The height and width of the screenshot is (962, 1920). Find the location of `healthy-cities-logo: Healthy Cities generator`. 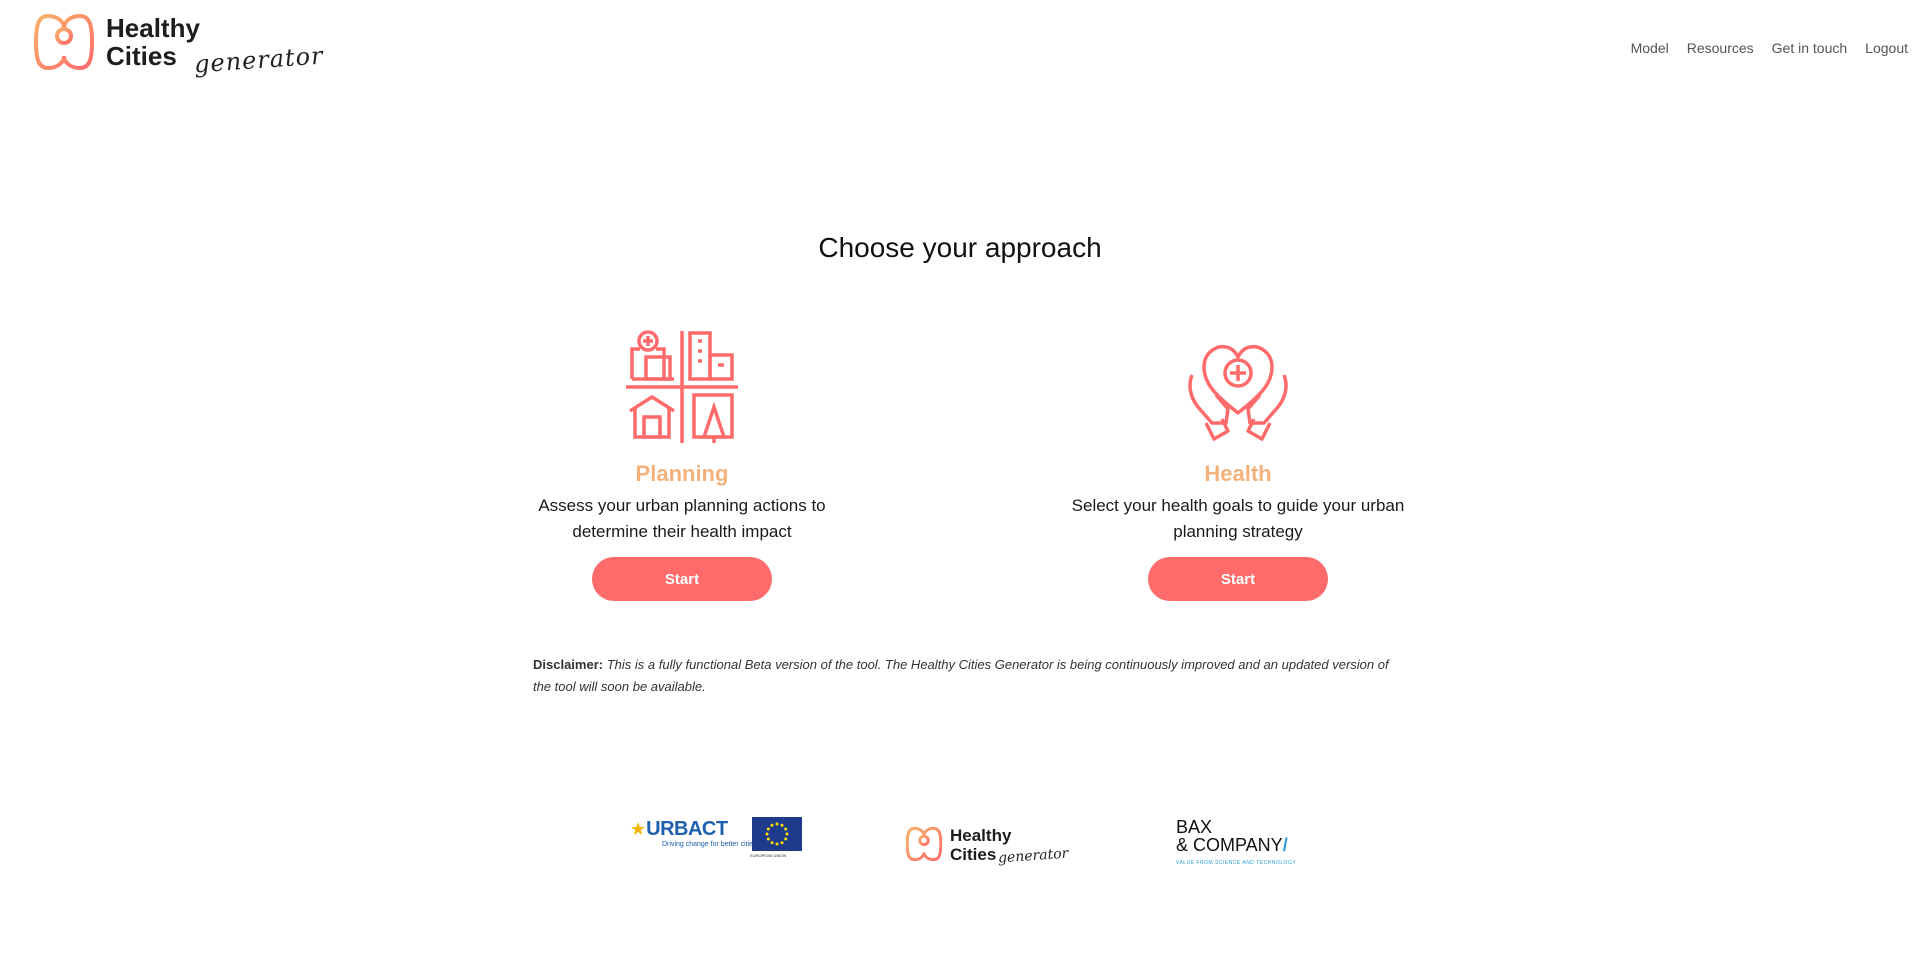

healthy-cities-logo: Healthy Cities generator is located at coordinates (179, 45).